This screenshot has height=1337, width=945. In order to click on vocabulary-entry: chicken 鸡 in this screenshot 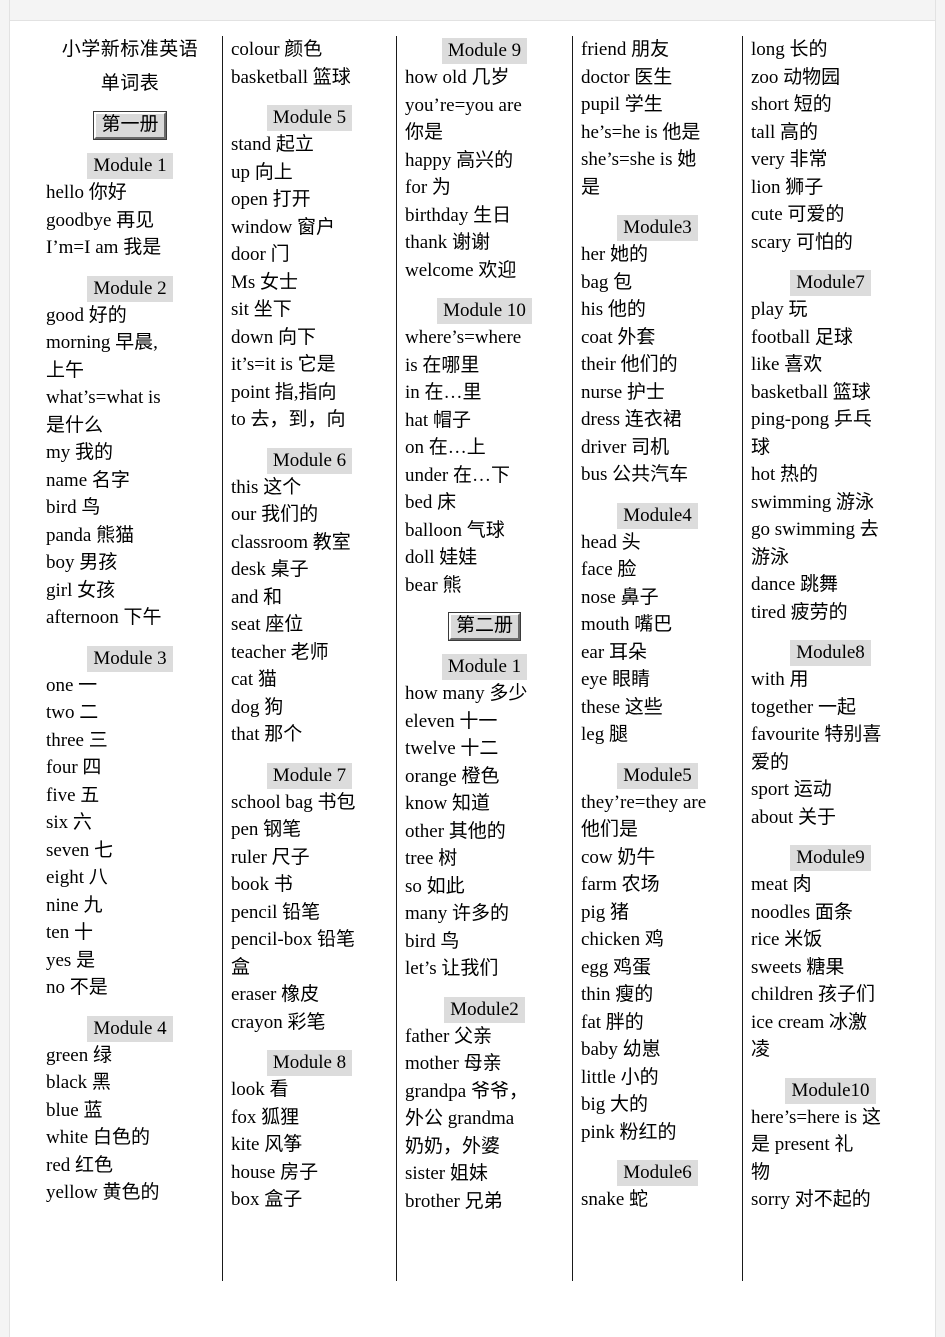, I will do `click(622, 939)`.